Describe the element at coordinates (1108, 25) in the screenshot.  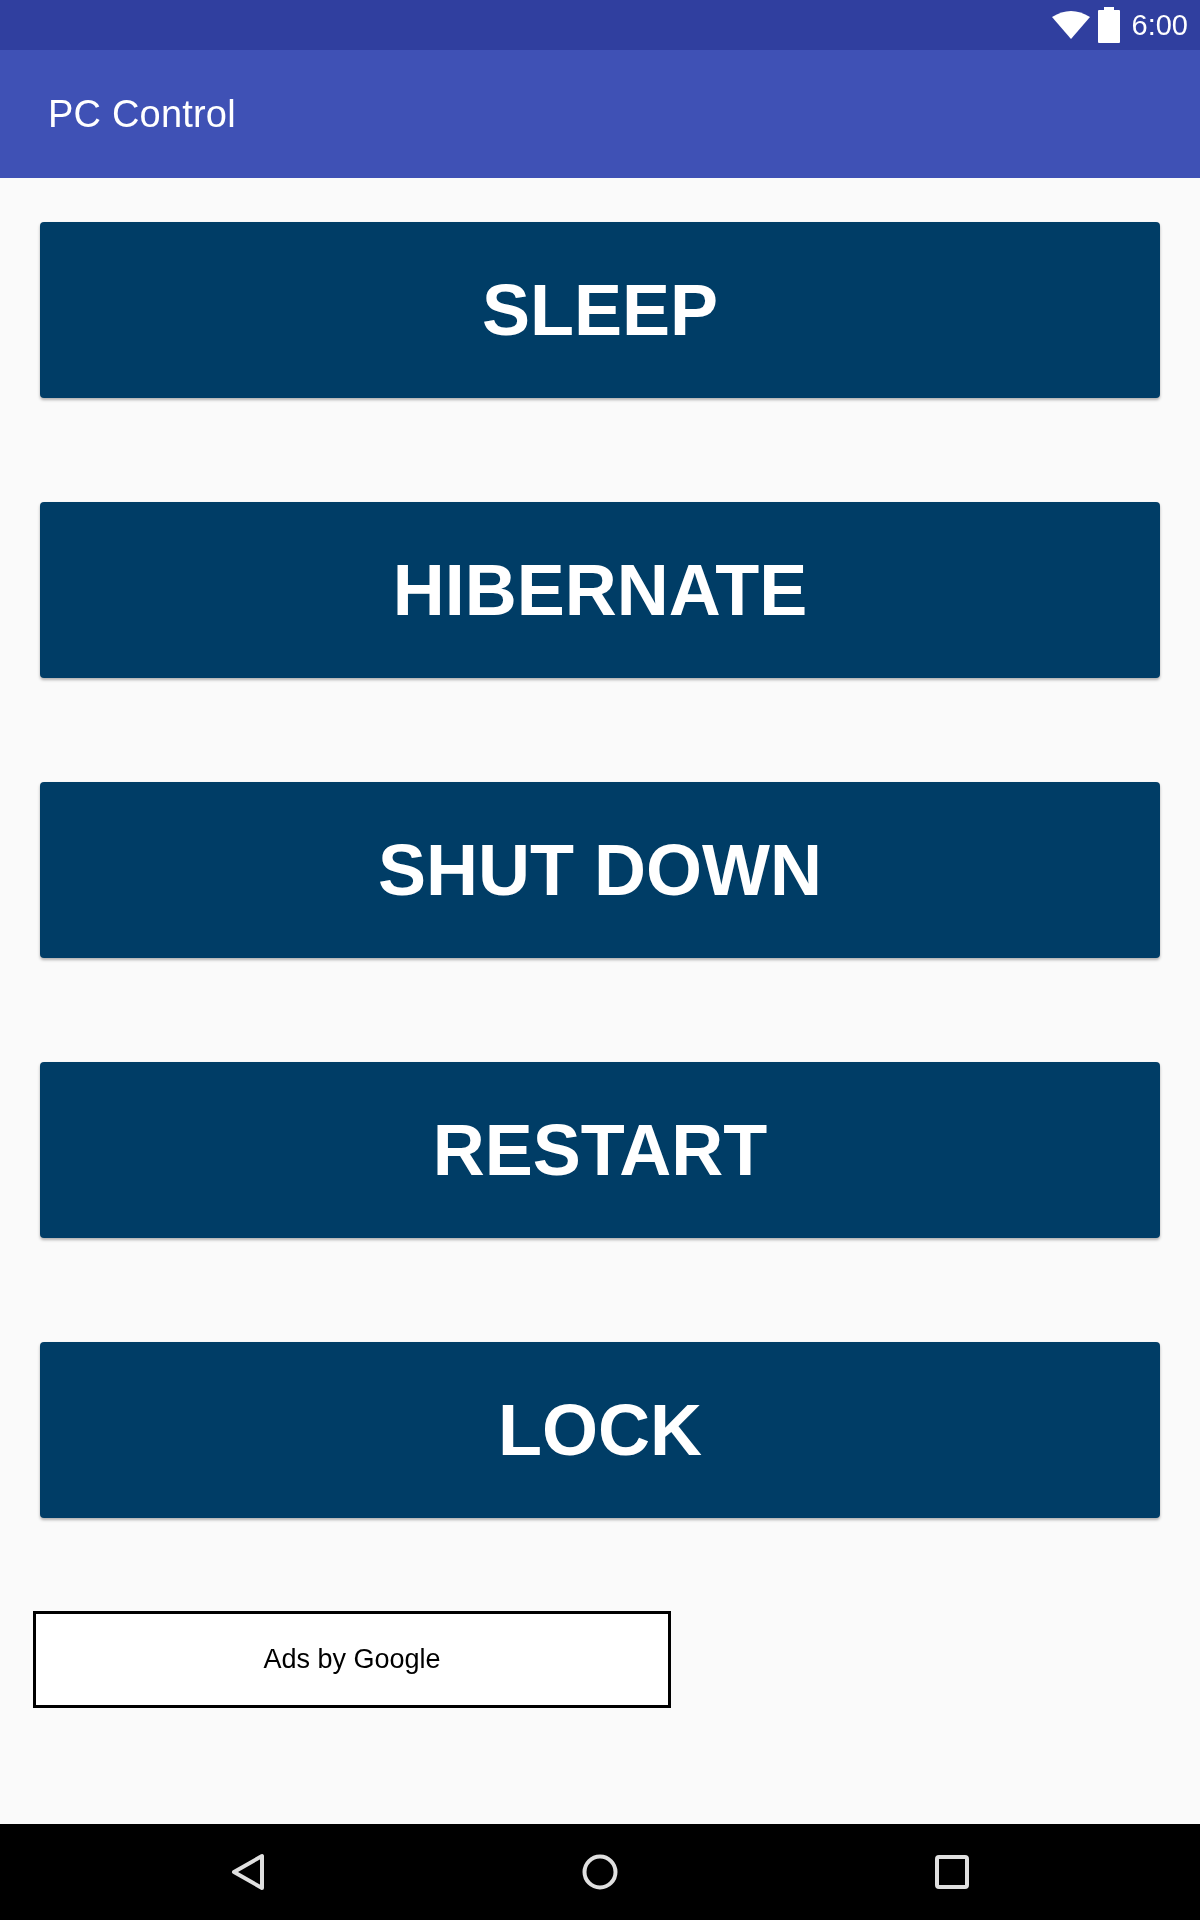
I see `battery-icon` at that location.